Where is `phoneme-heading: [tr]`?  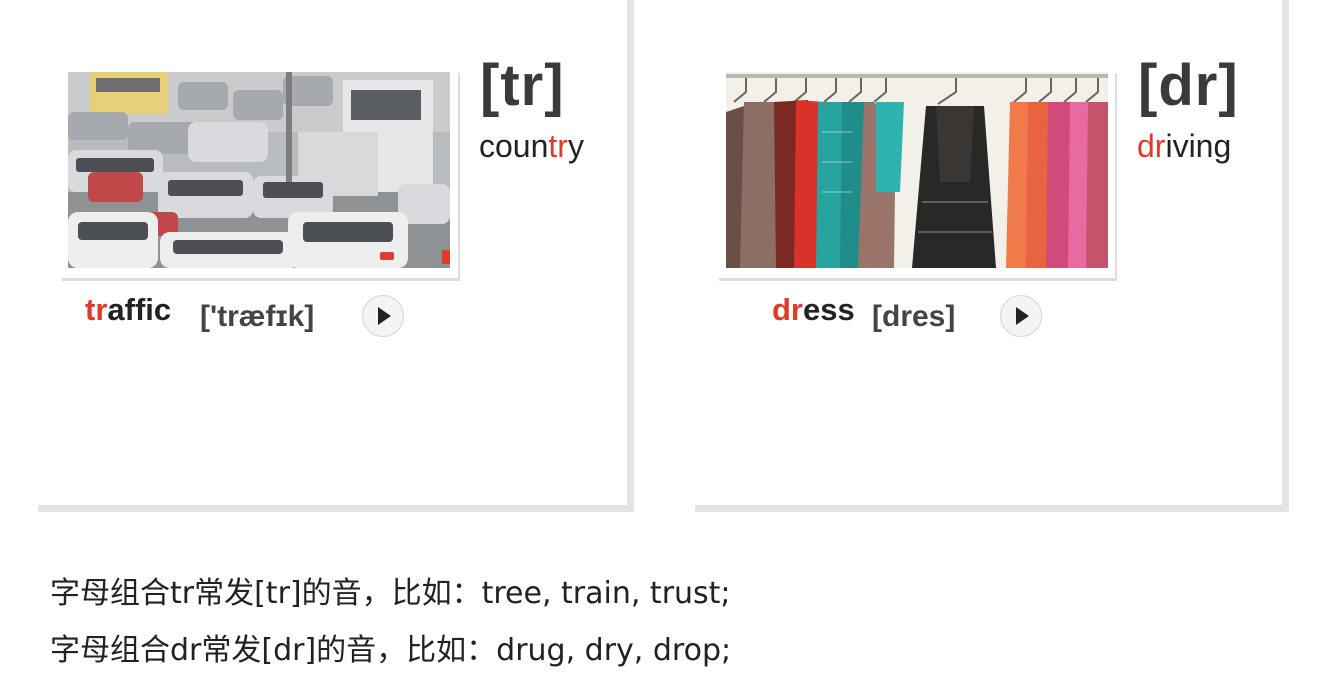 phoneme-heading: [tr] is located at coordinates (522, 85).